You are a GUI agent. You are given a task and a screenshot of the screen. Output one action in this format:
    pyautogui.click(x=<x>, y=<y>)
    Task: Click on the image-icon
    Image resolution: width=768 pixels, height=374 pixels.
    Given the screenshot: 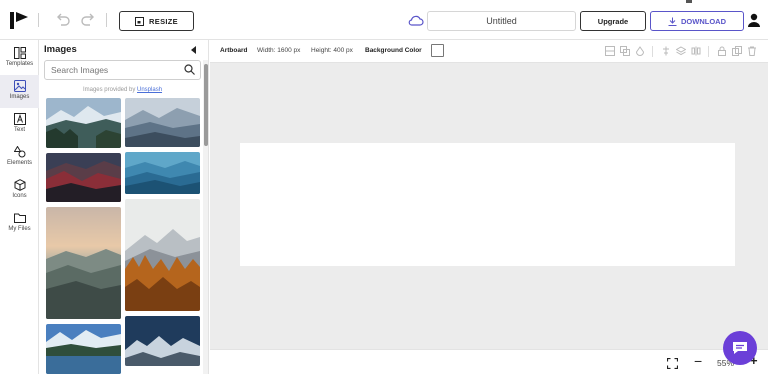 What is the action you would take?
    pyautogui.click(x=19, y=86)
    